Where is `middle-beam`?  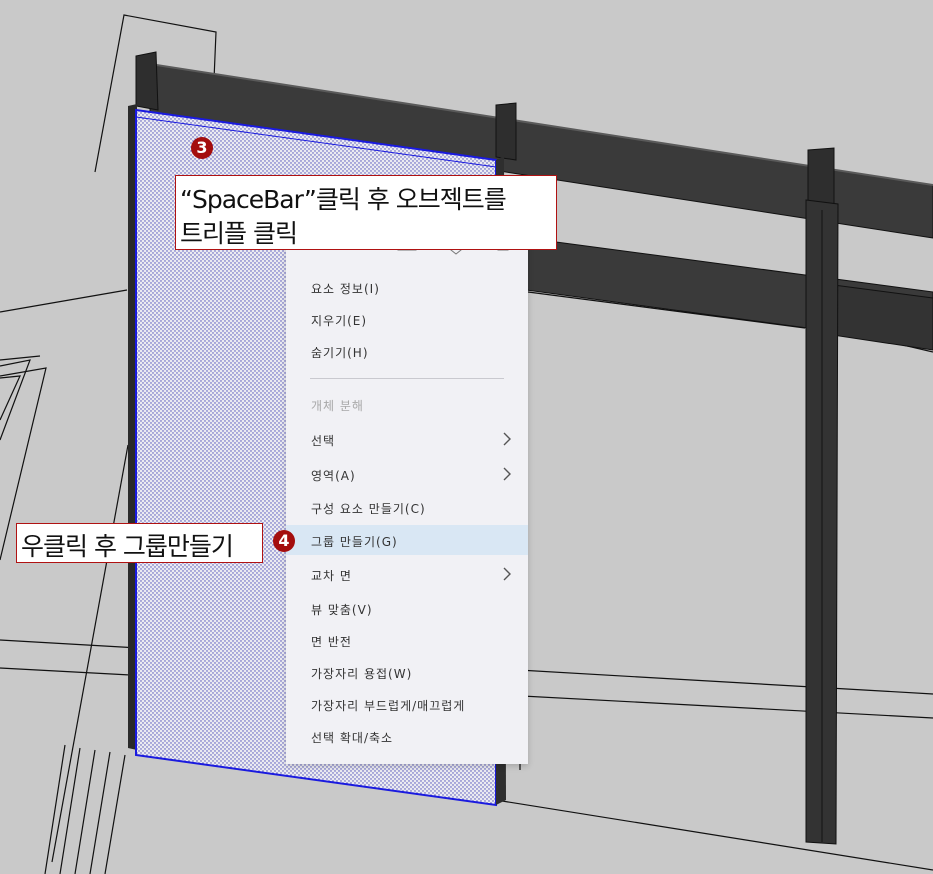
middle-beam is located at coordinates (729, 294).